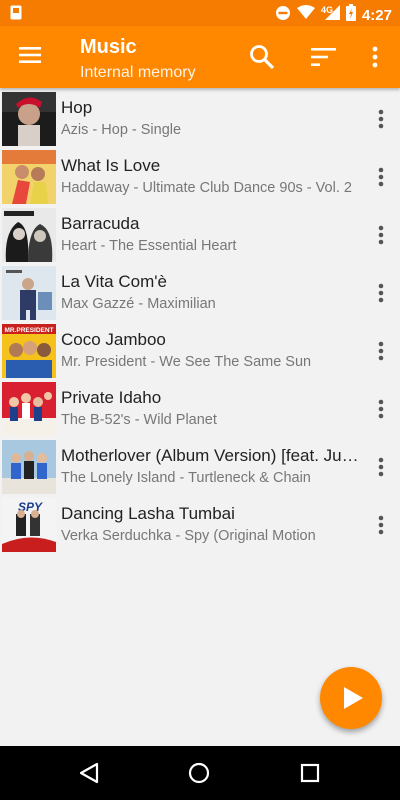 The width and height of the screenshot is (400, 800). Describe the element at coordinates (138, 72) in the screenshot. I see `page-subtitle: Internal memory` at that location.